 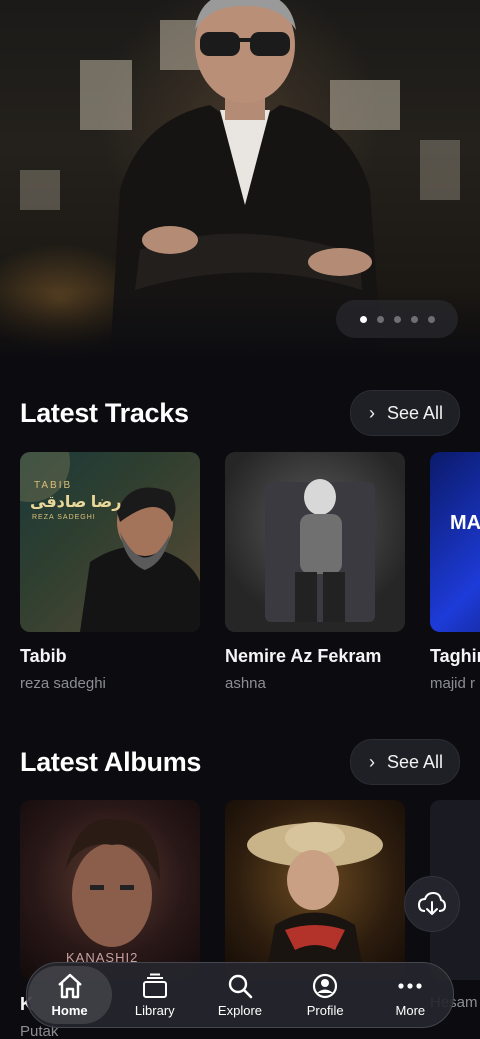 What do you see at coordinates (111, 761) in the screenshot?
I see `section-title: Latest Albums` at bounding box center [111, 761].